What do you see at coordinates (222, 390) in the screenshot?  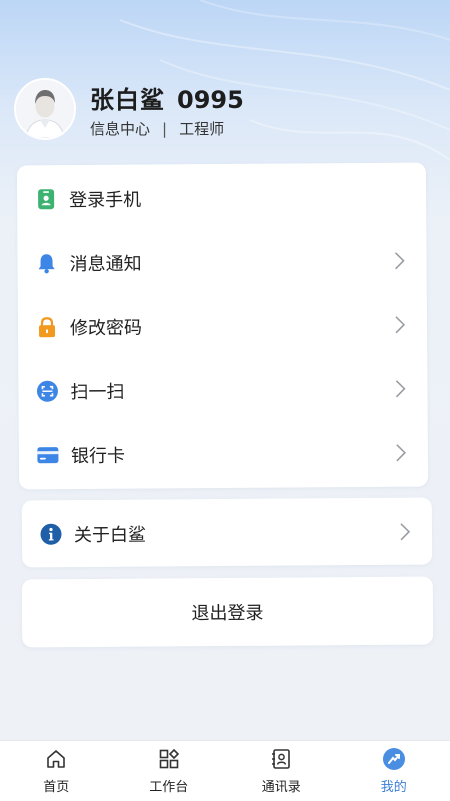 I see `menu-item-scan: 扫一扫` at bounding box center [222, 390].